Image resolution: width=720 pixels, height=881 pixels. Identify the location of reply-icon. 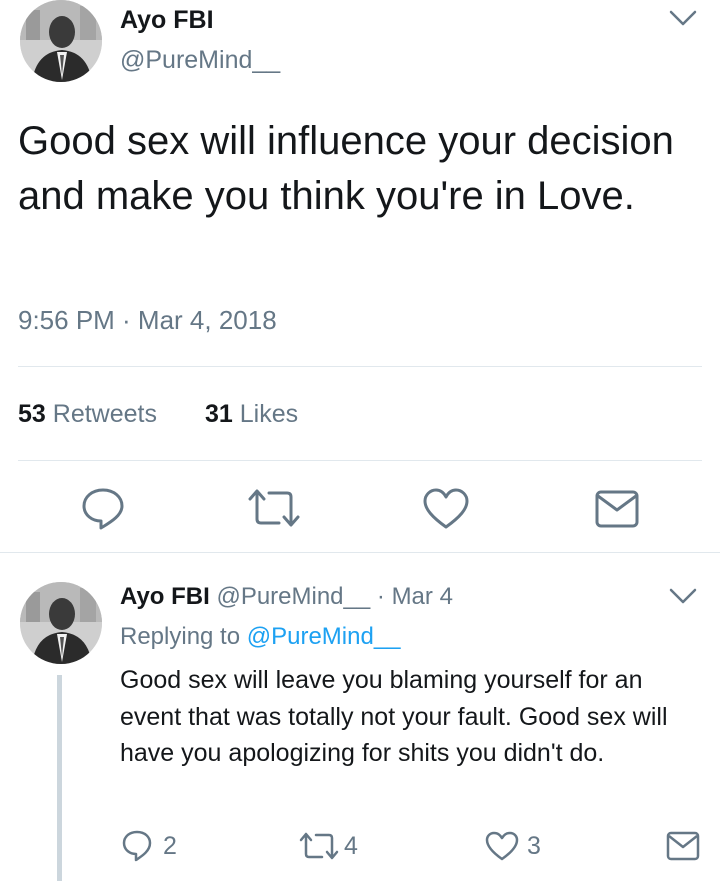
(103, 508).